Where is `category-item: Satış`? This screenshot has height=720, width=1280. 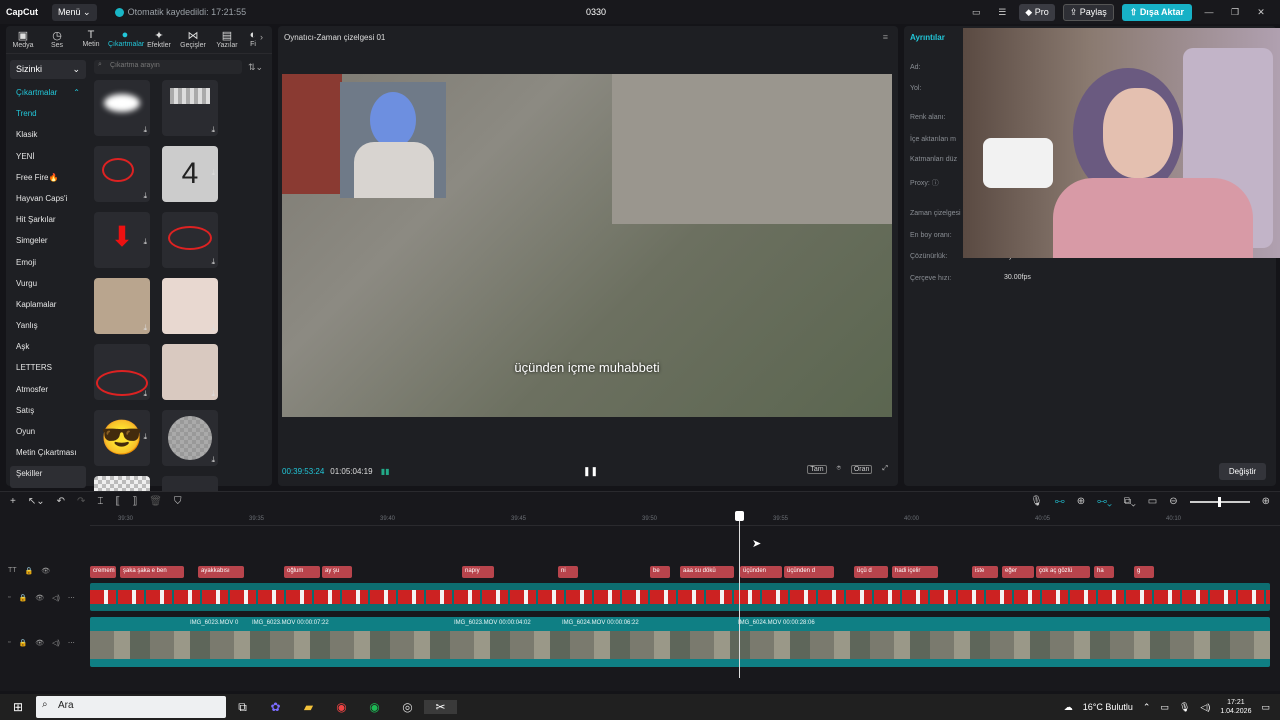 category-item: Satış is located at coordinates (48, 413).